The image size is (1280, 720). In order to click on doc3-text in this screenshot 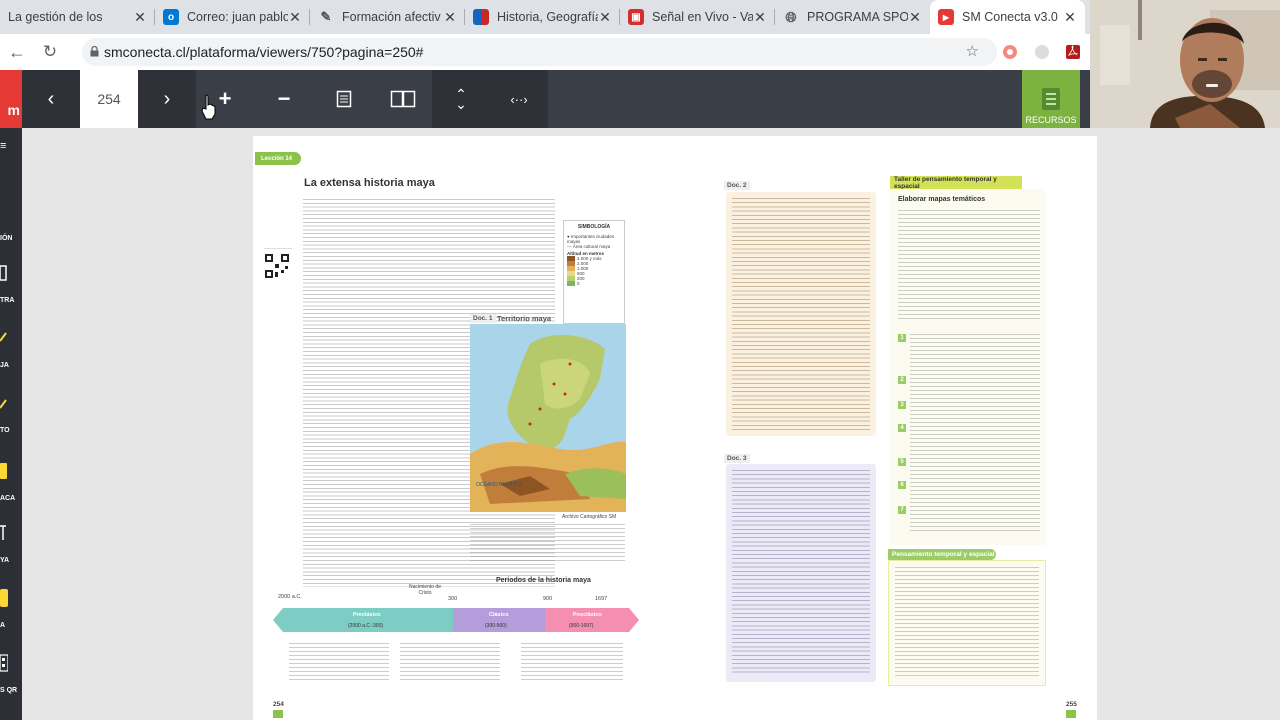, I will do `click(801, 573)`.